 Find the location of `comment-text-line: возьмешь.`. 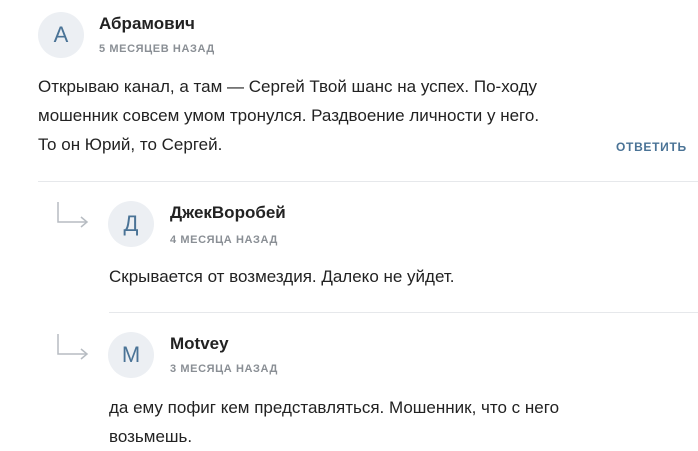

comment-text-line: возьмешь. is located at coordinates (151, 436).